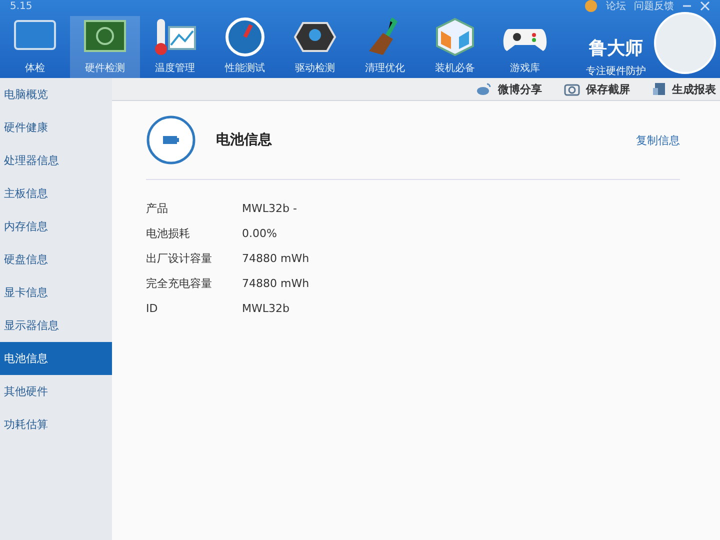 The width and height of the screenshot is (720, 540). I want to click on camera-icon, so click(572, 89).